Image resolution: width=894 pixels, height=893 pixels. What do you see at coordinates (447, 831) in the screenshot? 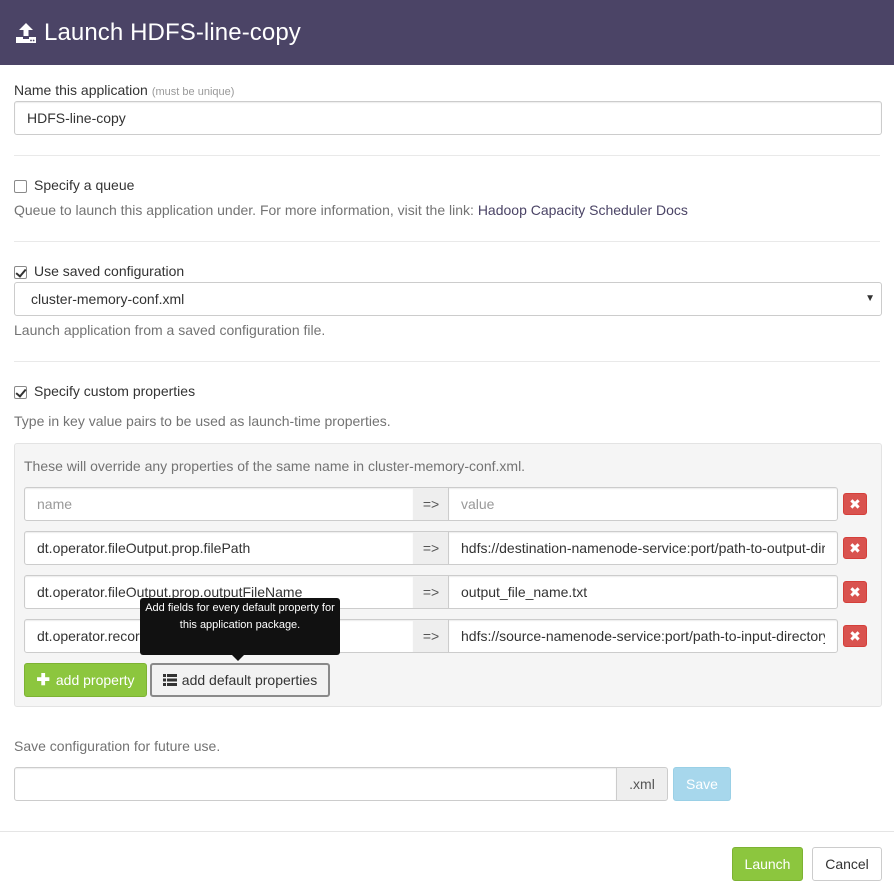
I see `footer-divider` at bounding box center [447, 831].